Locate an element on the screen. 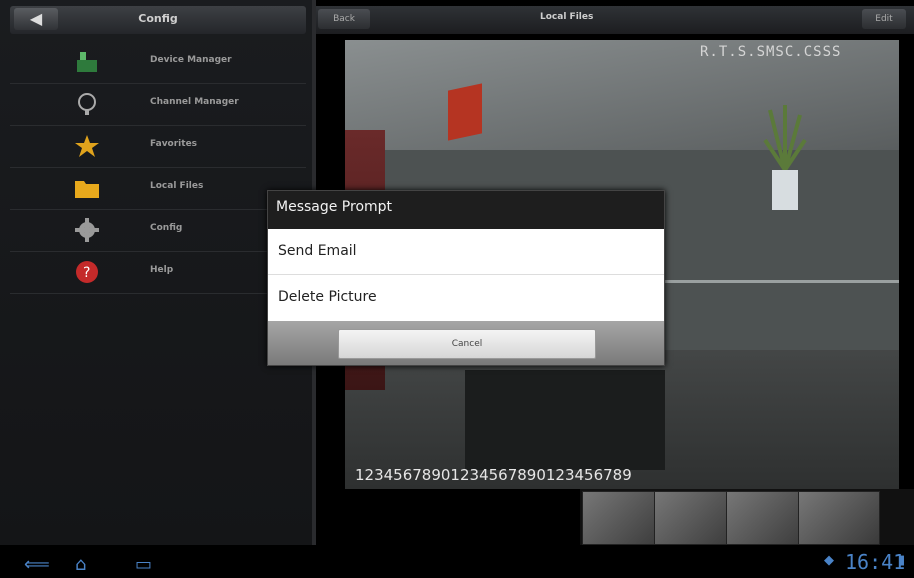  menu-item-config: Config is located at coordinates (158, 231).